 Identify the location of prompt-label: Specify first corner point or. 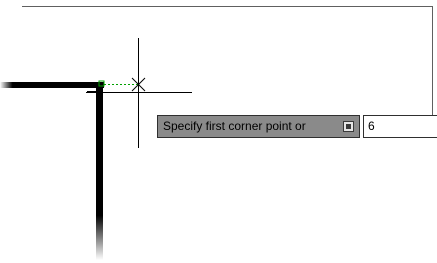
(234, 126).